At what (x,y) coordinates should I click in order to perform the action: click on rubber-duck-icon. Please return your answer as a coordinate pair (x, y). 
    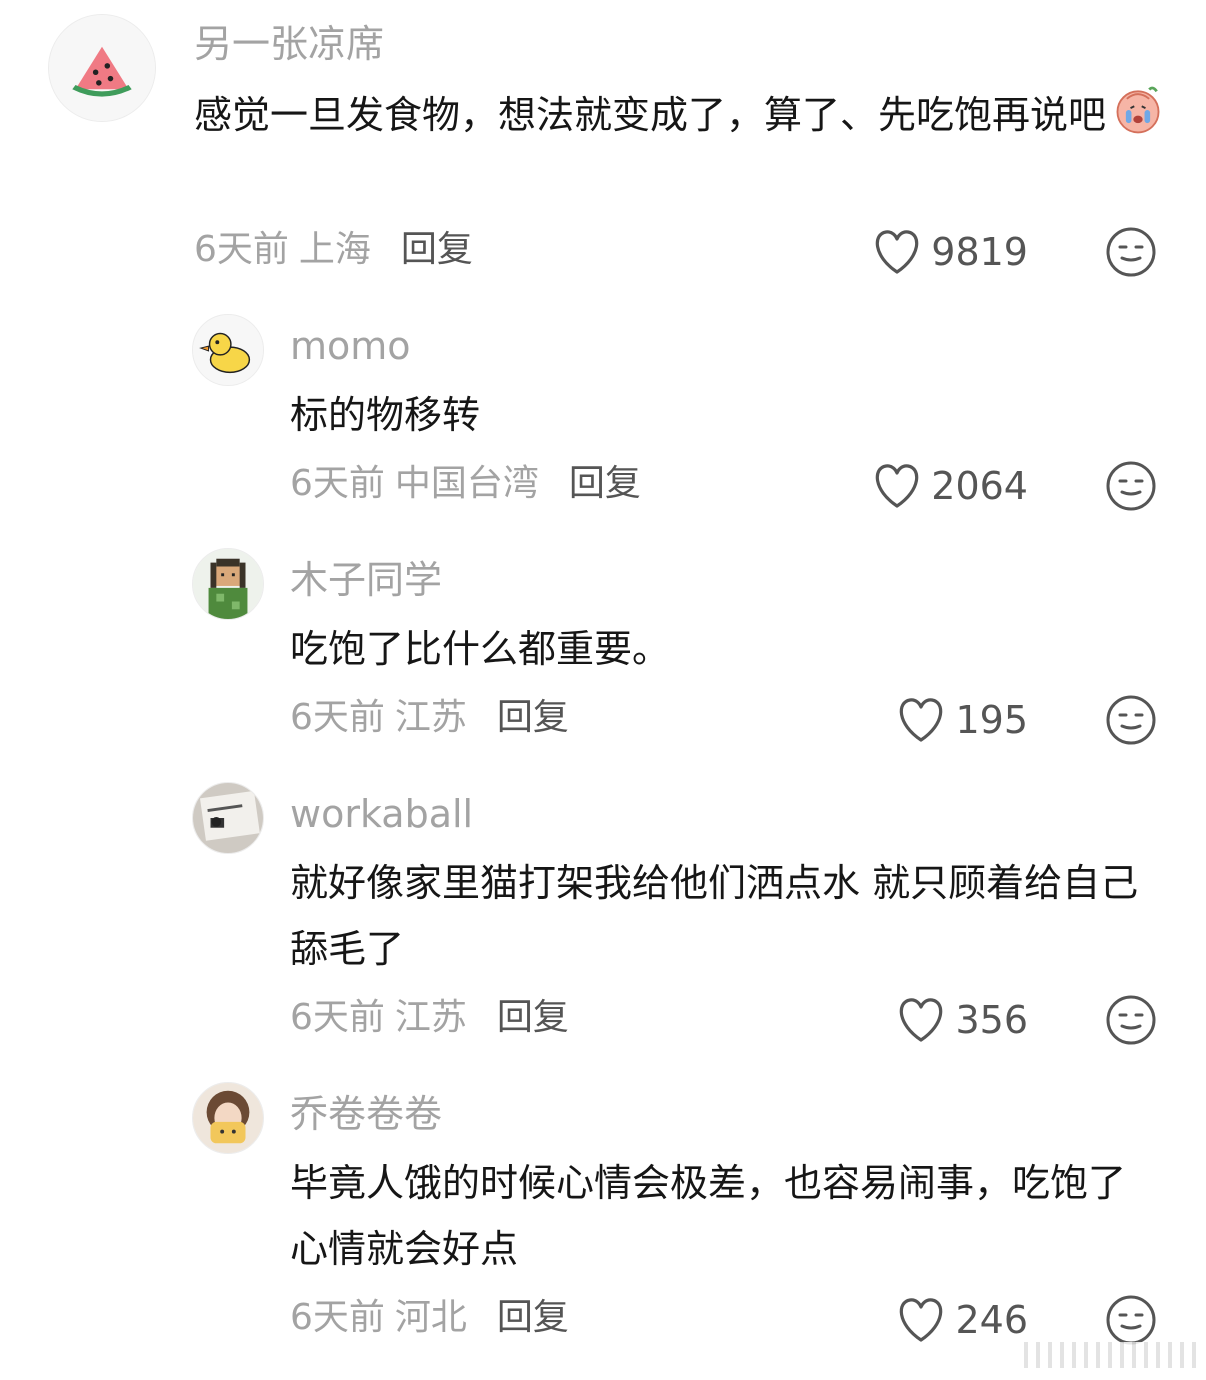
    Looking at the image, I should click on (228, 350).